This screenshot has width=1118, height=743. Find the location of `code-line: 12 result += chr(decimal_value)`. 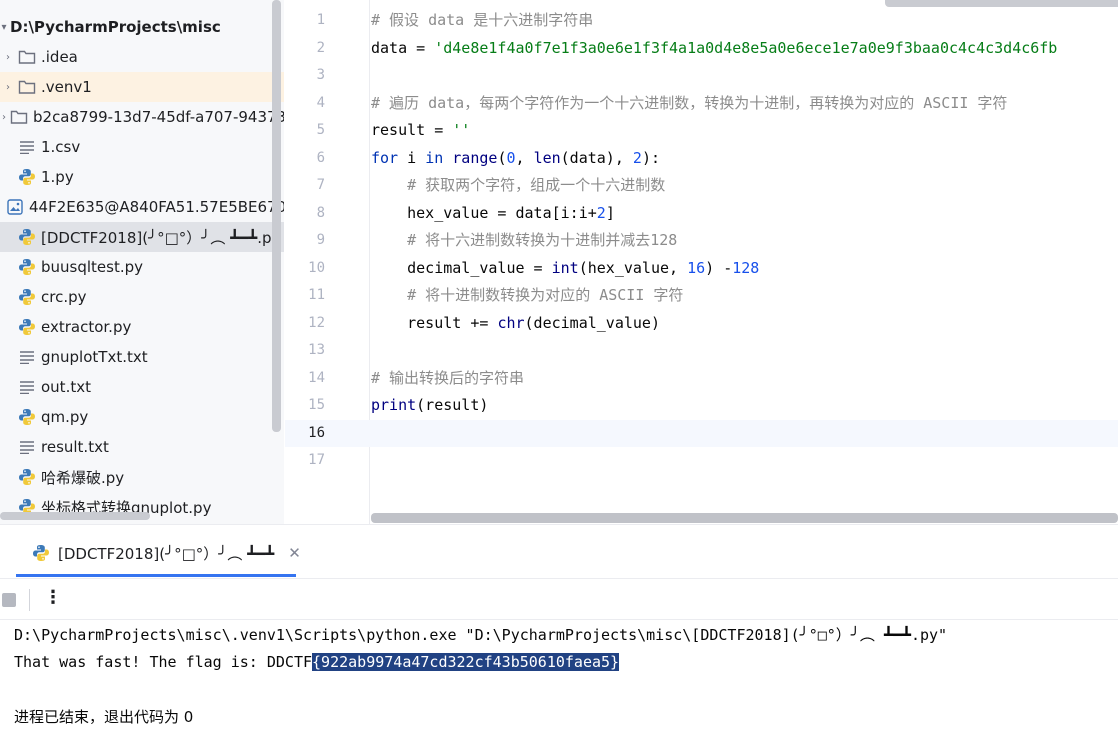

code-line: 12 result += chr(decimal_value) is located at coordinates (701, 324).